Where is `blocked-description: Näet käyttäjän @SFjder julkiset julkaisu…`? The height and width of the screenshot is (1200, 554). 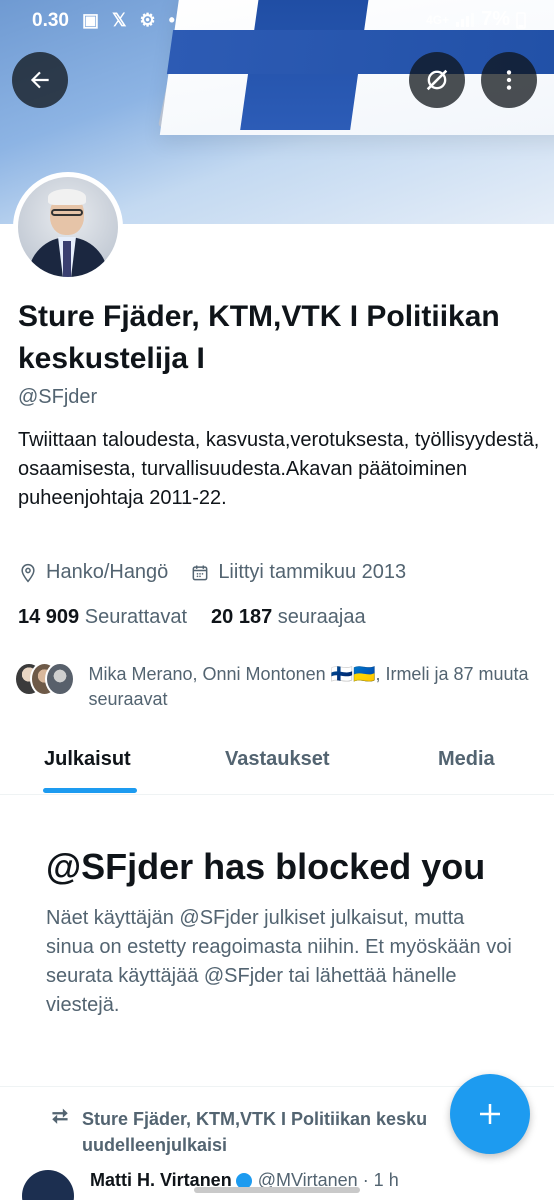
blocked-description: Näet käyttäjän @SFjder julkiset julkaisu… is located at coordinates (279, 961).